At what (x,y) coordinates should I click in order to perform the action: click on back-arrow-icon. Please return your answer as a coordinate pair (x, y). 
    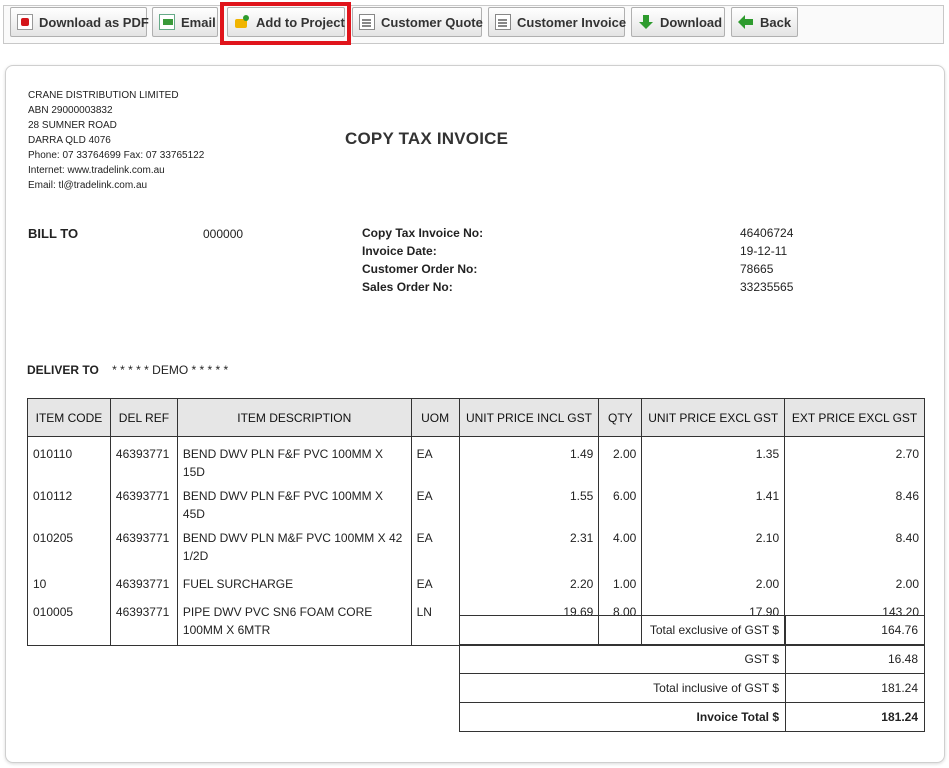
    Looking at the image, I should click on (746, 22).